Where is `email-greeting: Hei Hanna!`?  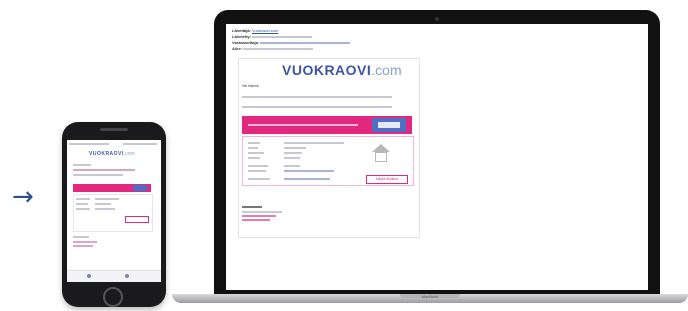
email-greeting: Hei Hanna! is located at coordinates (250, 86).